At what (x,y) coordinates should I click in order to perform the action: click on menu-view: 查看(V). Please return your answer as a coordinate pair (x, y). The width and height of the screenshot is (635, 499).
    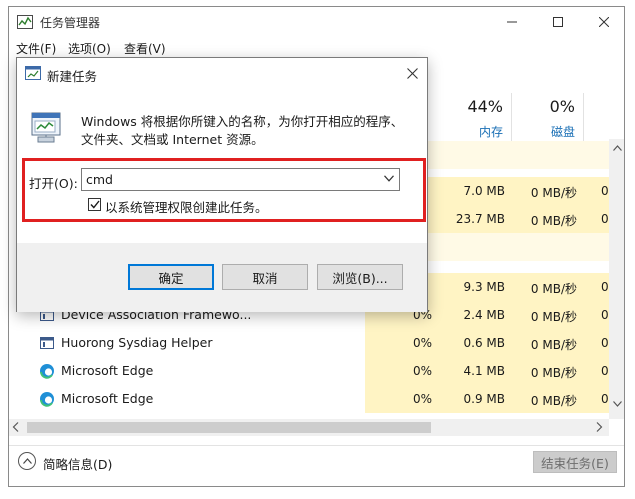
    Looking at the image, I should click on (145, 48).